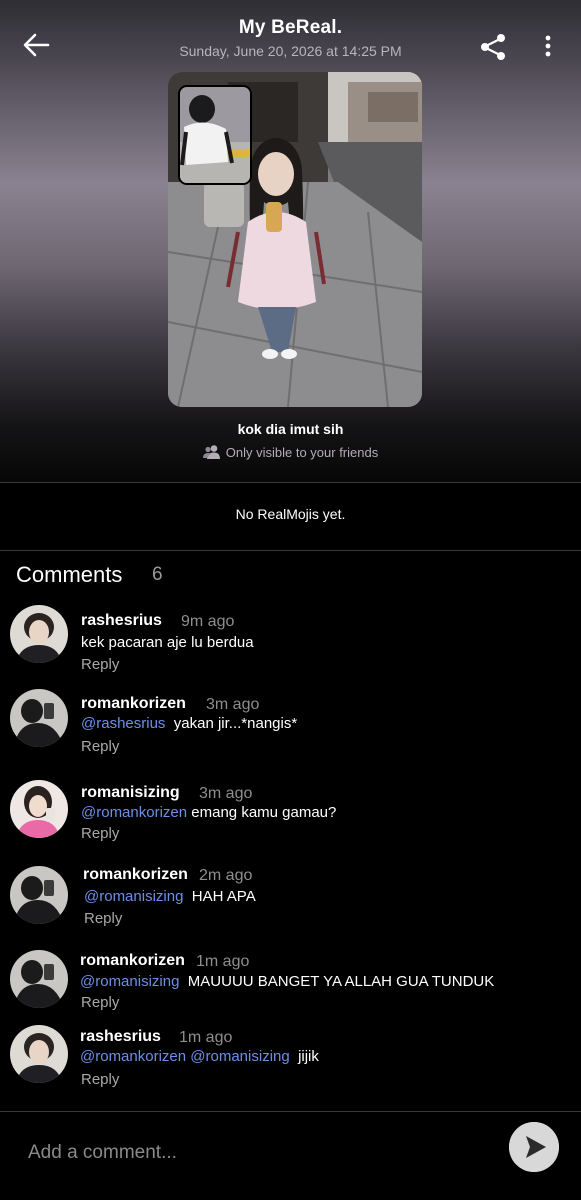 This screenshot has height=1200, width=581. What do you see at coordinates (308, 1056) in the screenshot?
I see `comment-text-body: jijik` at bounding box center [308, 1056].